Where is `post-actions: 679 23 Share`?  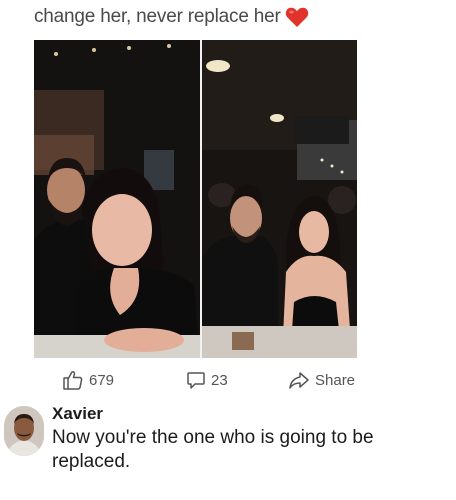
post-actions: 679 23 Share is located at coordinates (212, 380).